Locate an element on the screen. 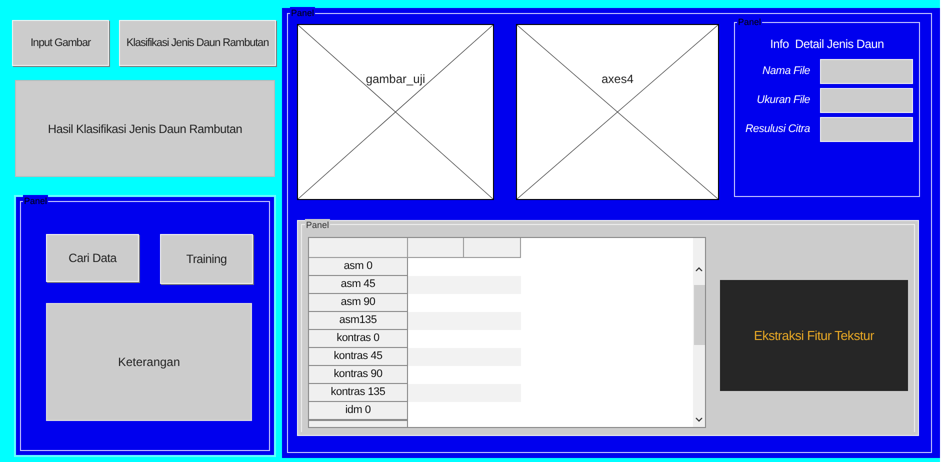 The width and height of the screenshot is (942, 462). axes-label: axes4 is located at coordinates (617, 79).